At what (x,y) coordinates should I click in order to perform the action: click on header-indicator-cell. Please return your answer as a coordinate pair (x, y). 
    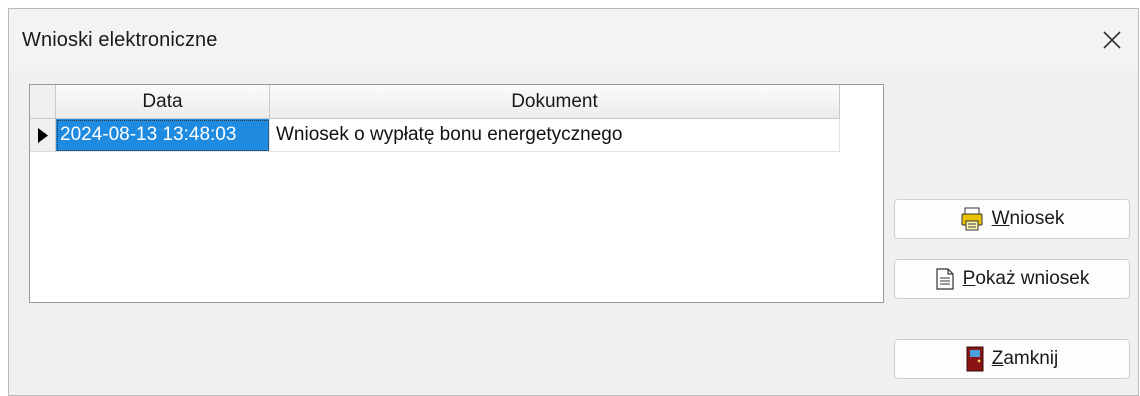
    Looking at the image, I should click on (43, 102).